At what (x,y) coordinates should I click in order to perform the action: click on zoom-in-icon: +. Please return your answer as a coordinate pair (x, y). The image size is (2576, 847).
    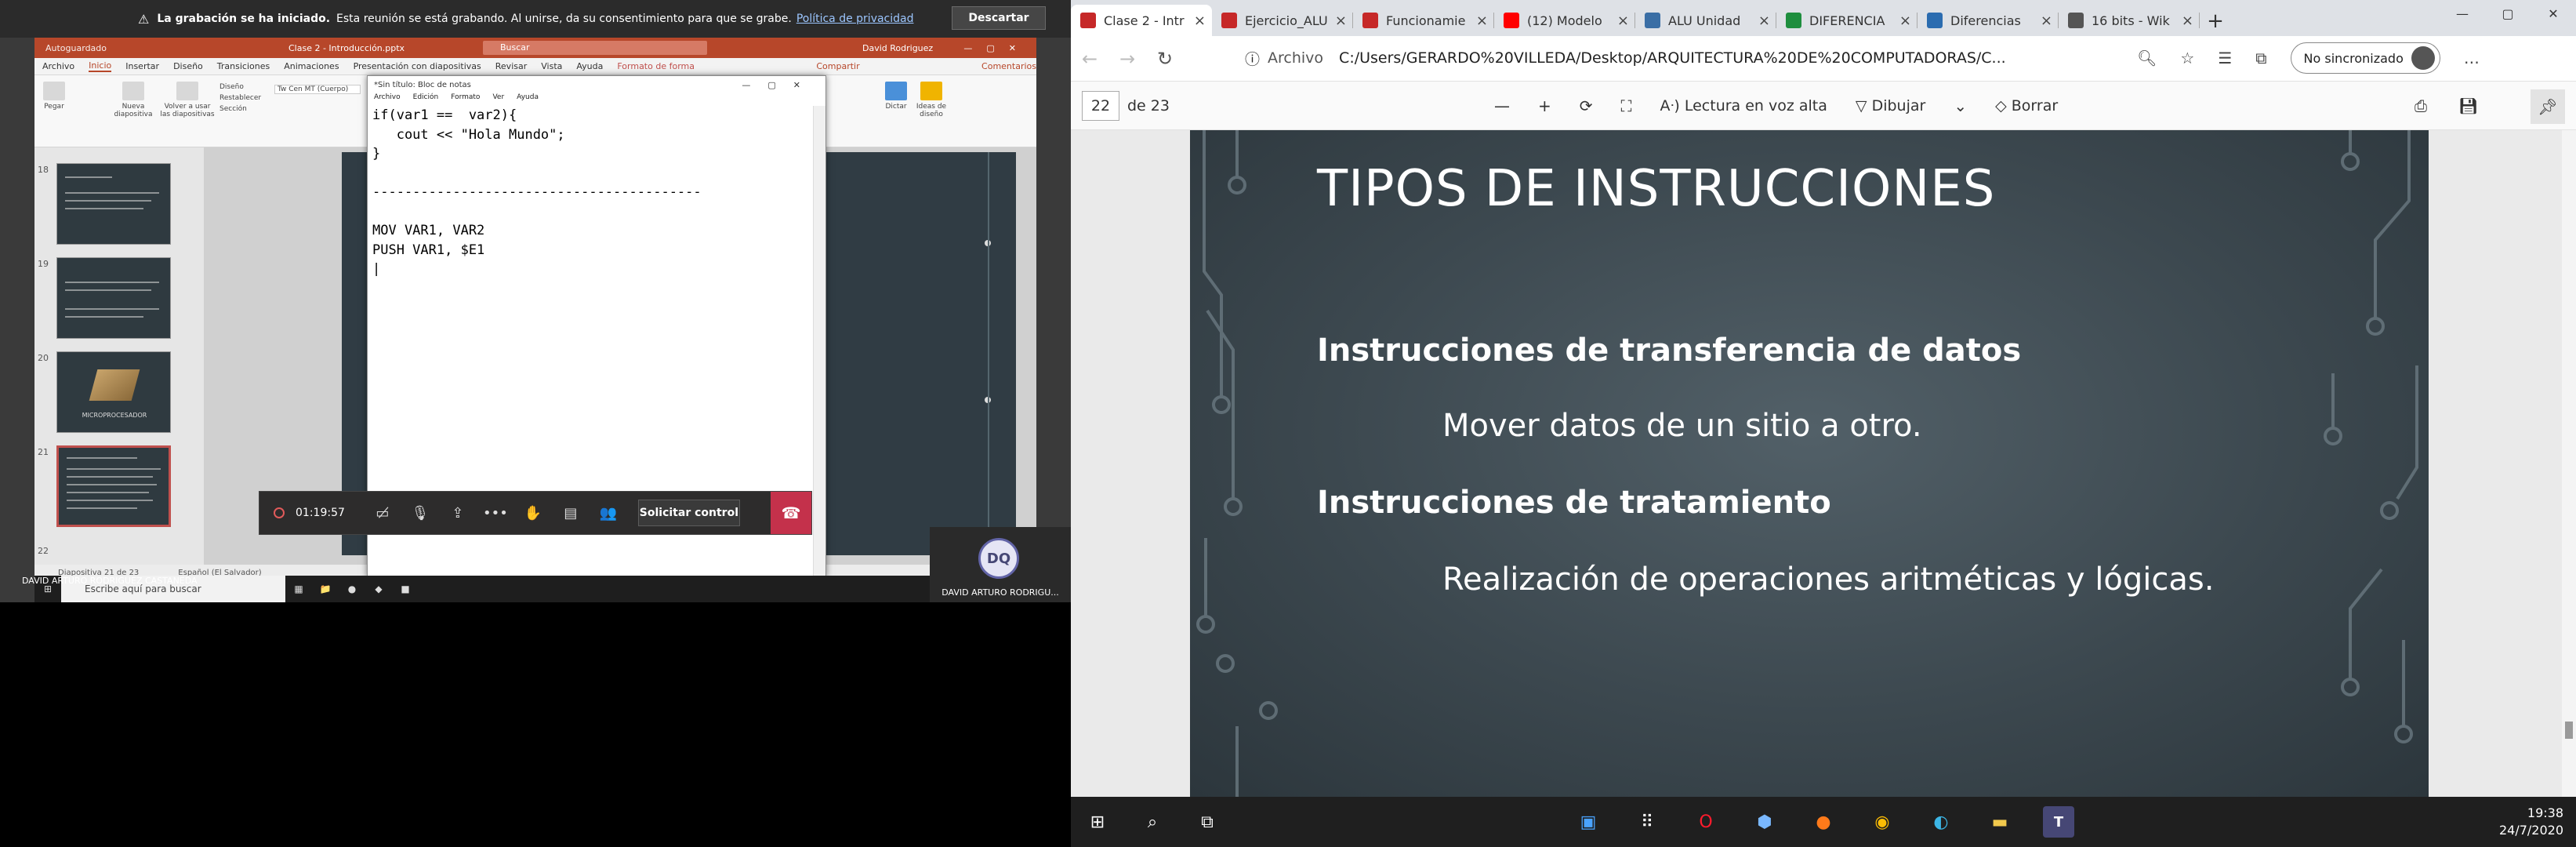
    Looking at the image, I should click on (1545, 105).